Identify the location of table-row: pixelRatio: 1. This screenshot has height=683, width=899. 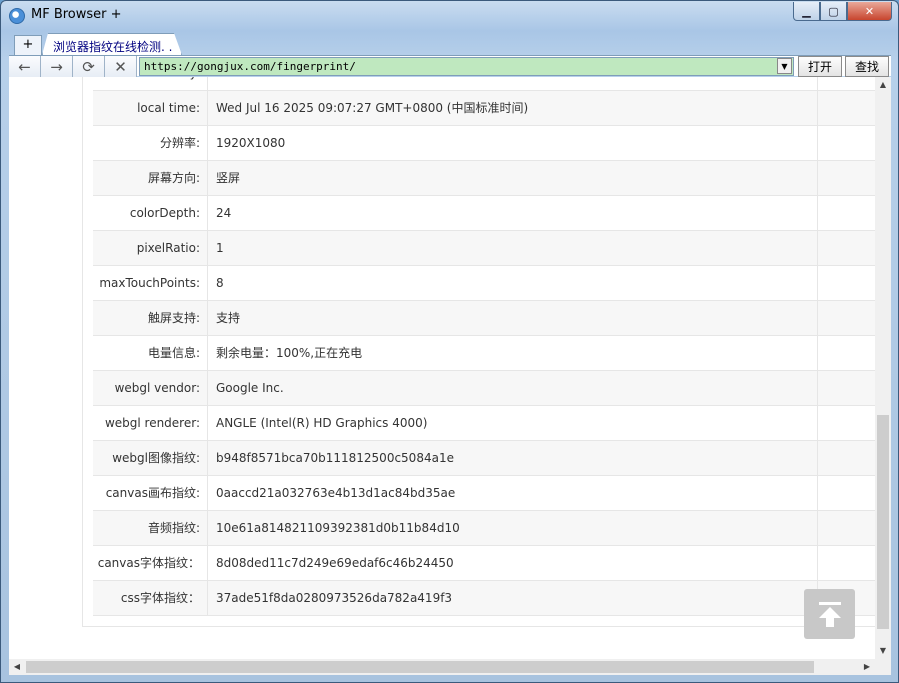
(484, 248).